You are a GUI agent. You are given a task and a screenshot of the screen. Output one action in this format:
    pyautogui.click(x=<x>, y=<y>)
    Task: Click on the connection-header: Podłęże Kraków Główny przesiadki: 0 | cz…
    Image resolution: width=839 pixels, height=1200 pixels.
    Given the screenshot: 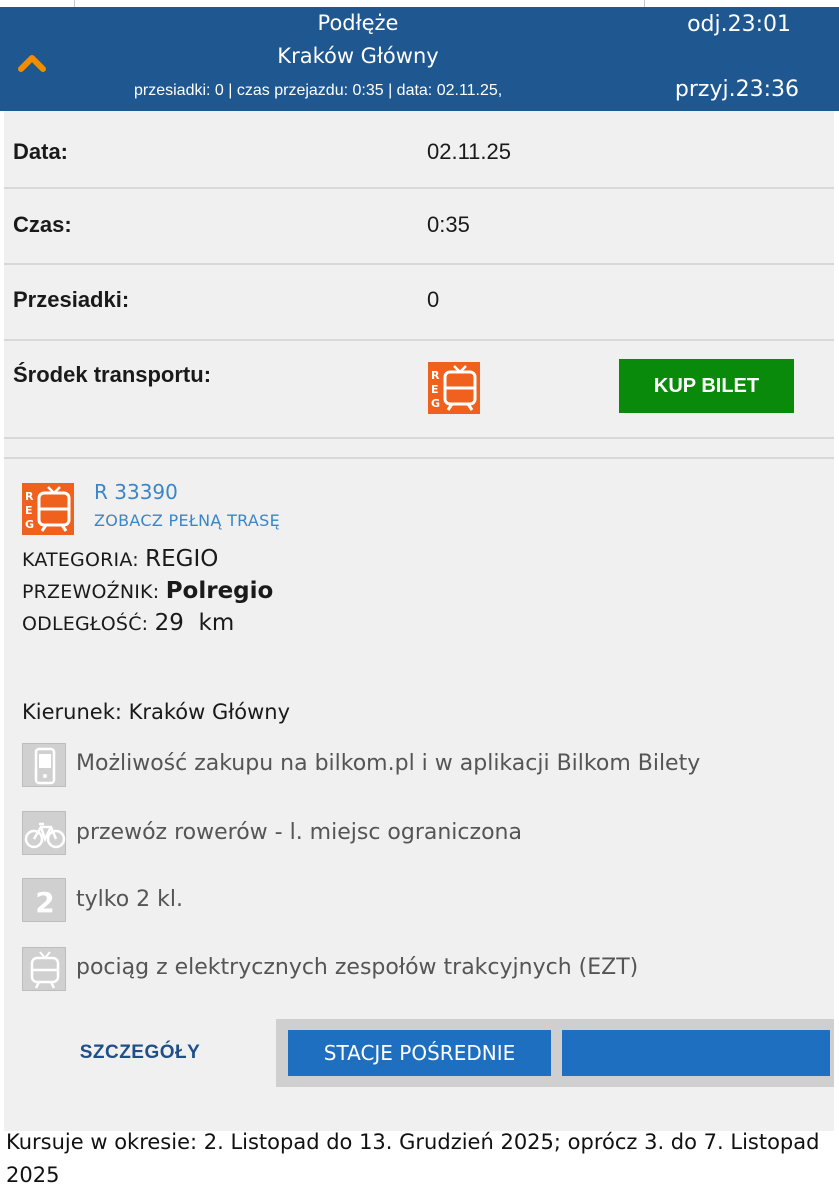 What is the action you would take?
    pyautogui.click(x=419, y=59)
    